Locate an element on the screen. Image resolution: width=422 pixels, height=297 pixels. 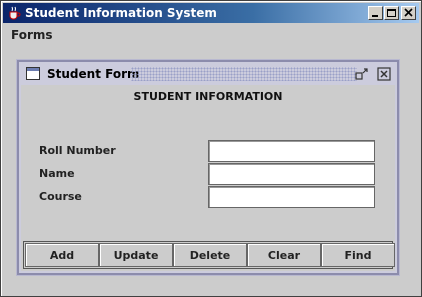
window-title: Student Information System is located at coordinates (121, 13).